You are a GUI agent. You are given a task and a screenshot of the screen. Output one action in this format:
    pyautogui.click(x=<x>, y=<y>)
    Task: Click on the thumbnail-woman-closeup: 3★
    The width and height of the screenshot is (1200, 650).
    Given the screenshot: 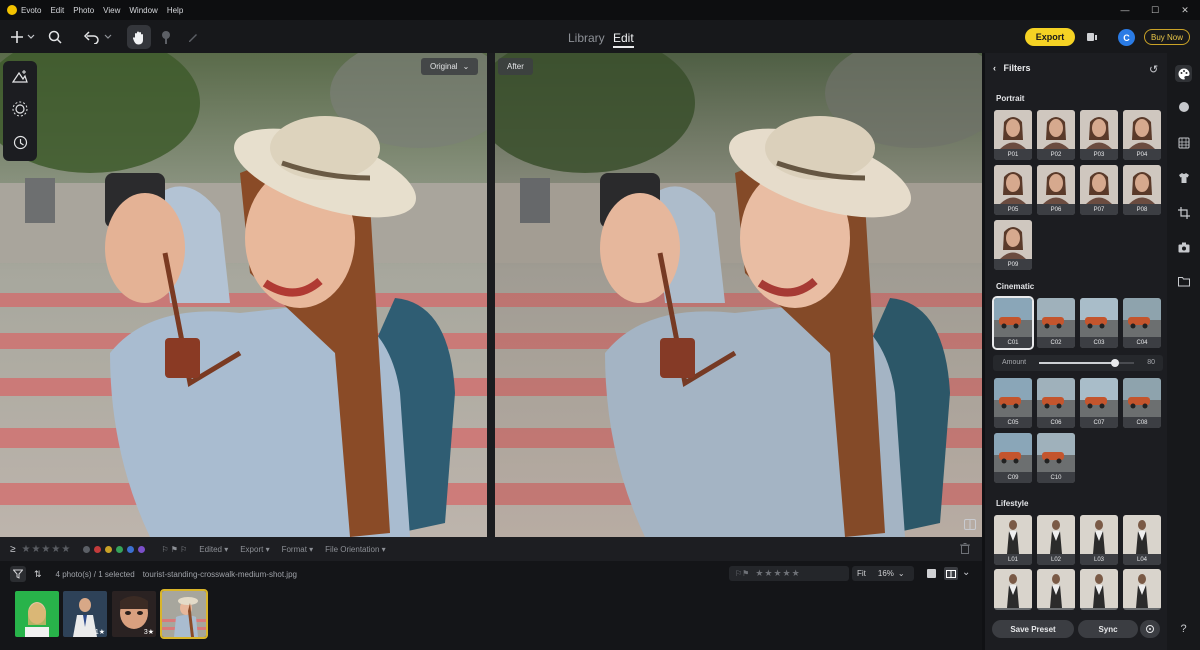 What is the action you would take?
    pyautogui.click(x=134, y=614)
    